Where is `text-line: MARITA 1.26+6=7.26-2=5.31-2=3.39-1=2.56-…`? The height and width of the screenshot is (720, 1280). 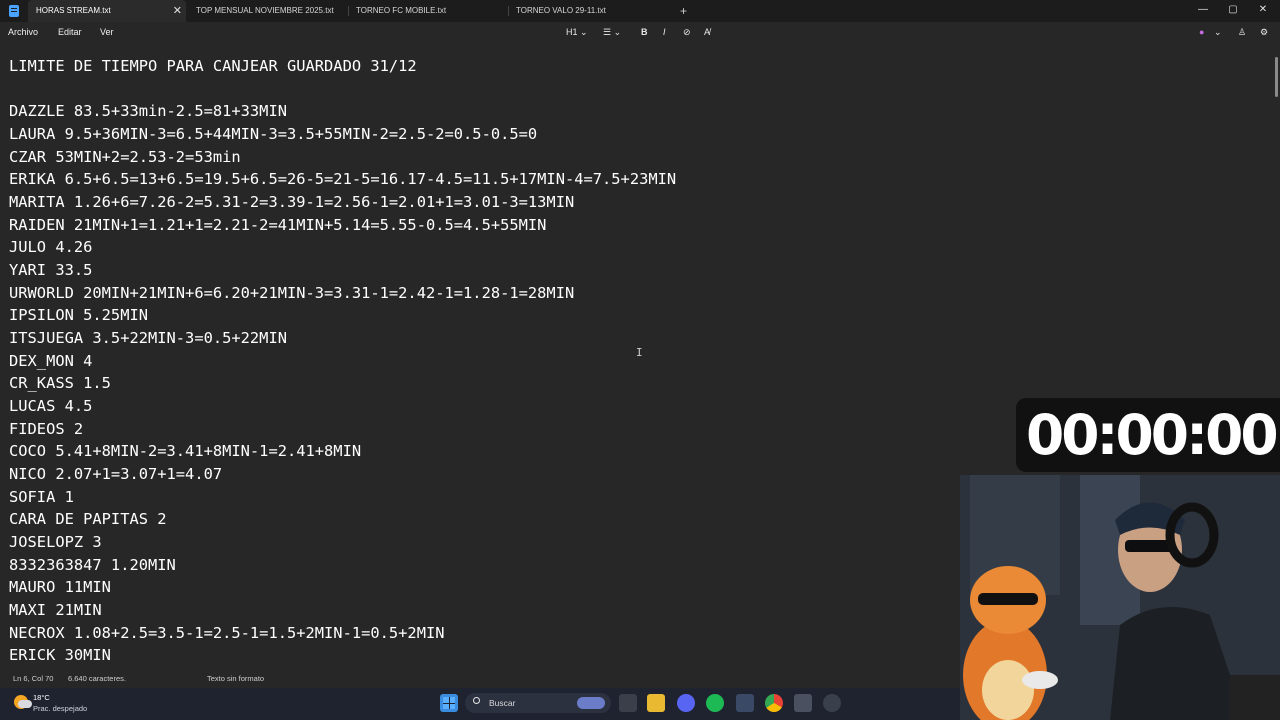
text-line: MARITA 1.26+6=7.26-2=5.31-2=3.39-1=2.56-… is located at coordinates (292, 202).